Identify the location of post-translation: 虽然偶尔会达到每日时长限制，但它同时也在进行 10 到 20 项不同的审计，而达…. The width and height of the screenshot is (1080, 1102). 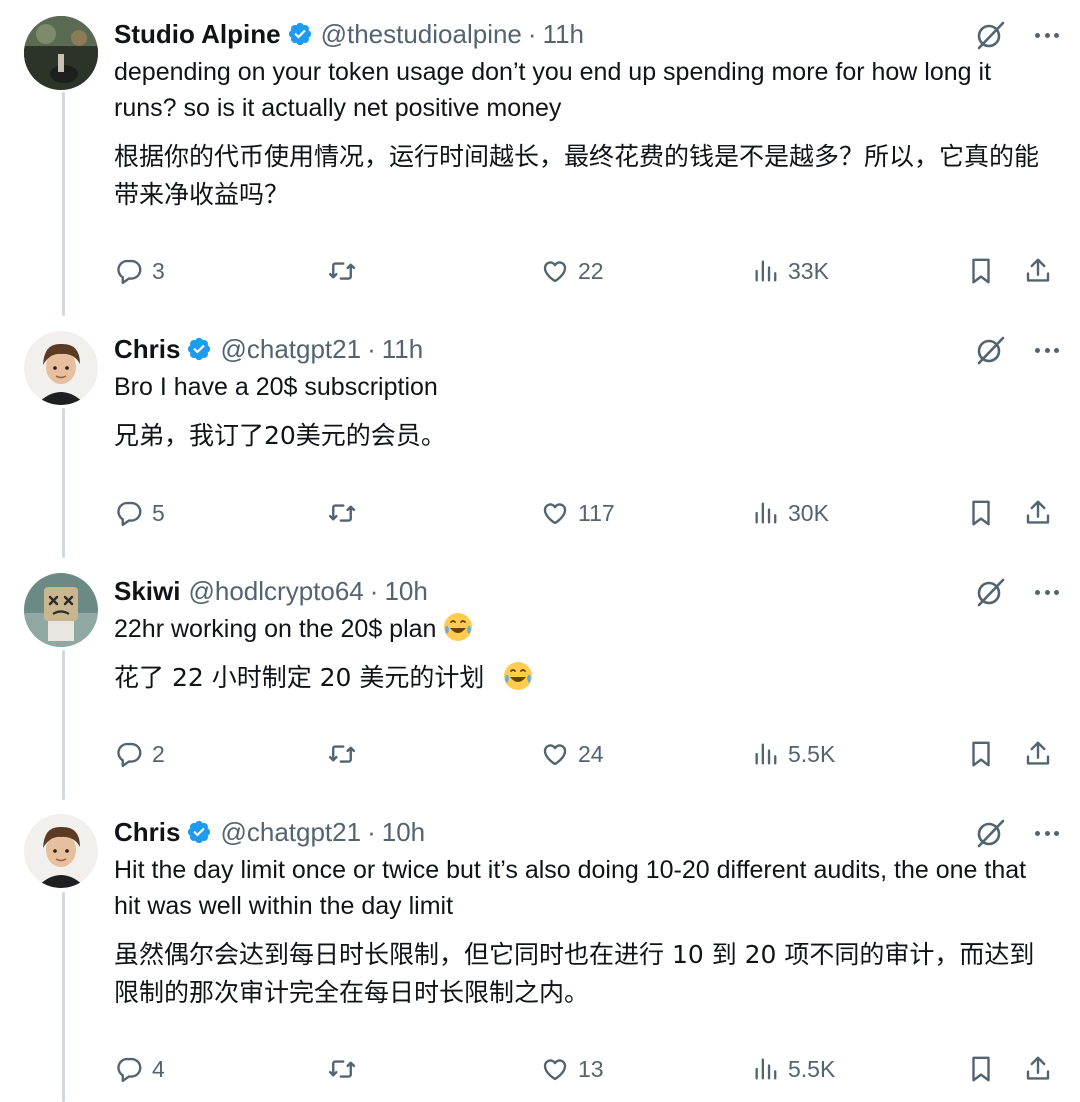
(574, 973).